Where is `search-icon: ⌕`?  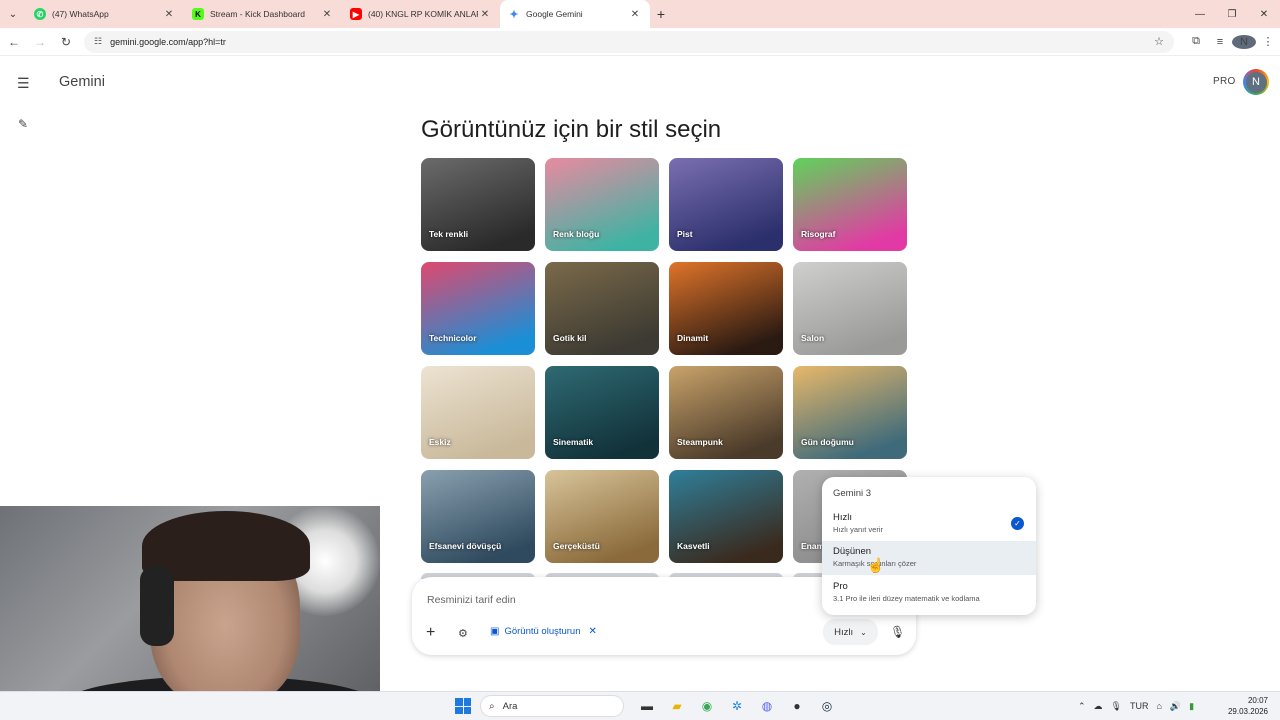 search-icon: ⌕ is located at coordinates (492, 706).